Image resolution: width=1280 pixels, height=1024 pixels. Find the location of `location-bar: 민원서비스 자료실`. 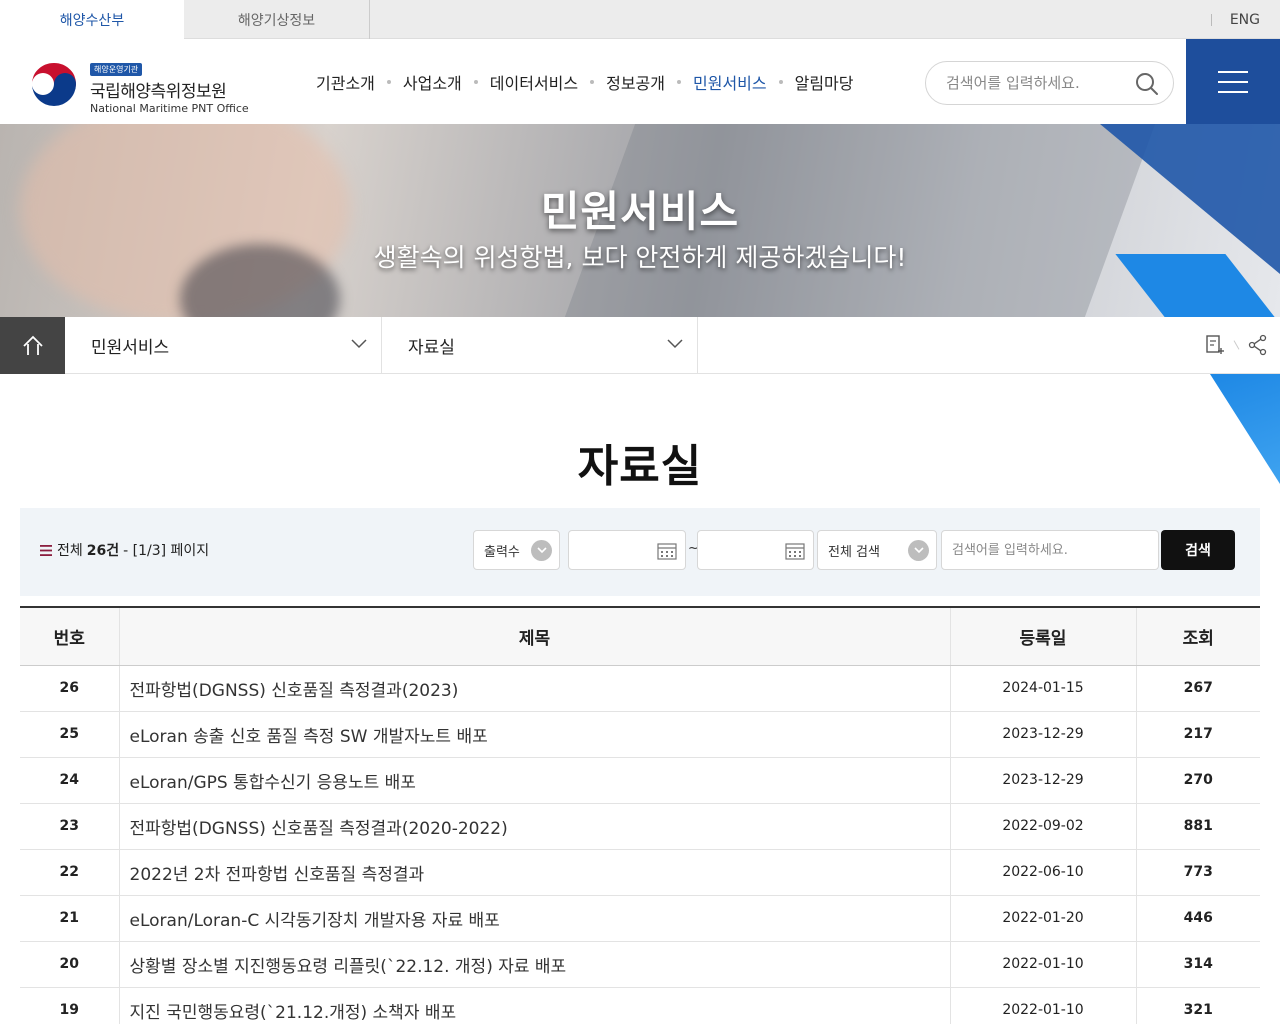

location-bar: 민원서비스 자료실 is located at coordinates (640, 345).